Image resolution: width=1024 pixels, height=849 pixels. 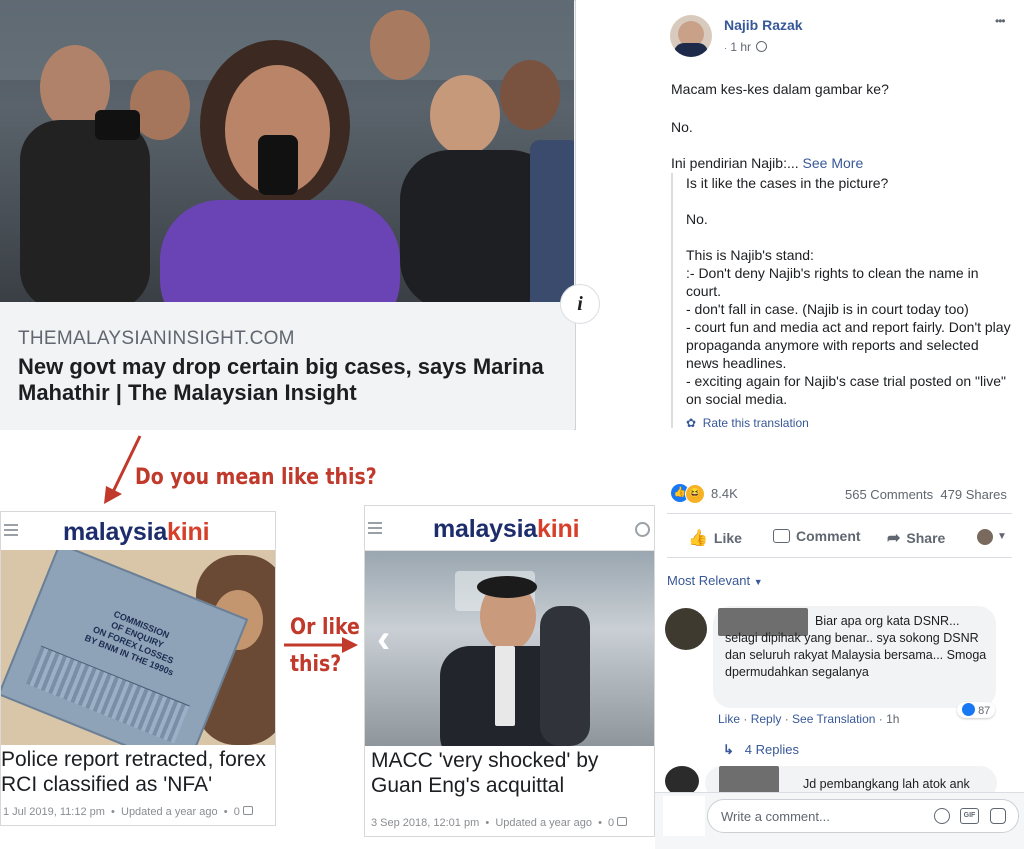 What do you see at coordinates (425, 823) in the screenshot?
I see `card-2-date: 3 Sep 2018, 12:01 pm` at bounding box center [425, 823].